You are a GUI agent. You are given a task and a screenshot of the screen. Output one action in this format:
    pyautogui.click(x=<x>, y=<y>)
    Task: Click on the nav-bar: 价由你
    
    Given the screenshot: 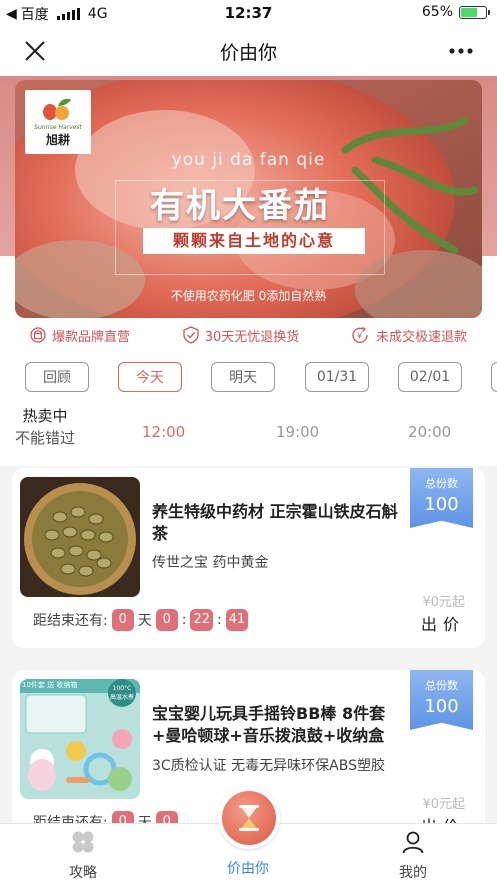 What is the action you would take?
    pyautogui.click(x=248, y=51)
    